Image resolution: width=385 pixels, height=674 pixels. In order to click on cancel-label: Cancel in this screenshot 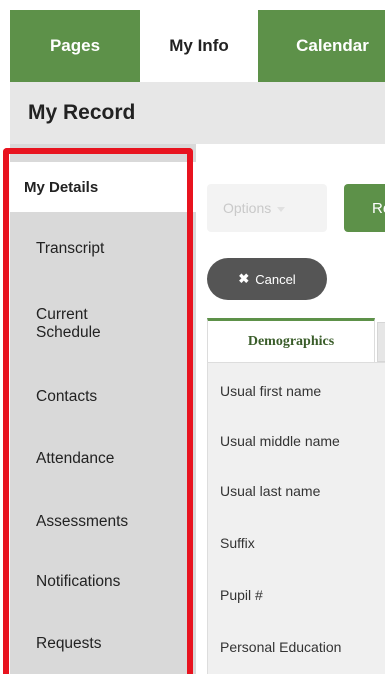, I will do `click(275, 279)`.